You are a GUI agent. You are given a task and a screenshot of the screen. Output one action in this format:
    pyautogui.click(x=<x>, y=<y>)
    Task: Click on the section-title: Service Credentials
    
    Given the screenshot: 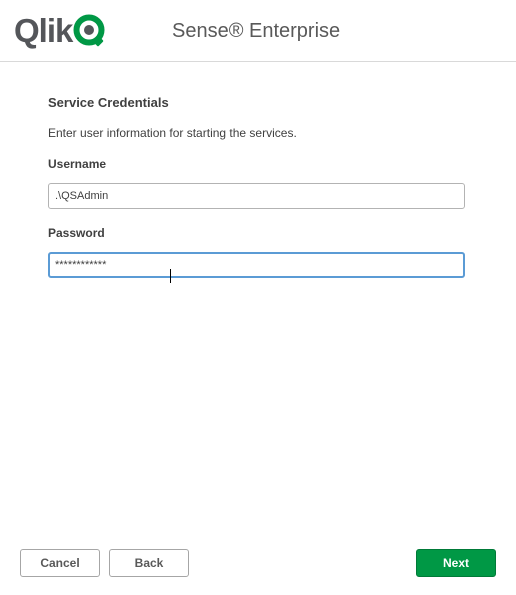 What is the action you would take?
    pyautogui.click(x=108, y=102)
    